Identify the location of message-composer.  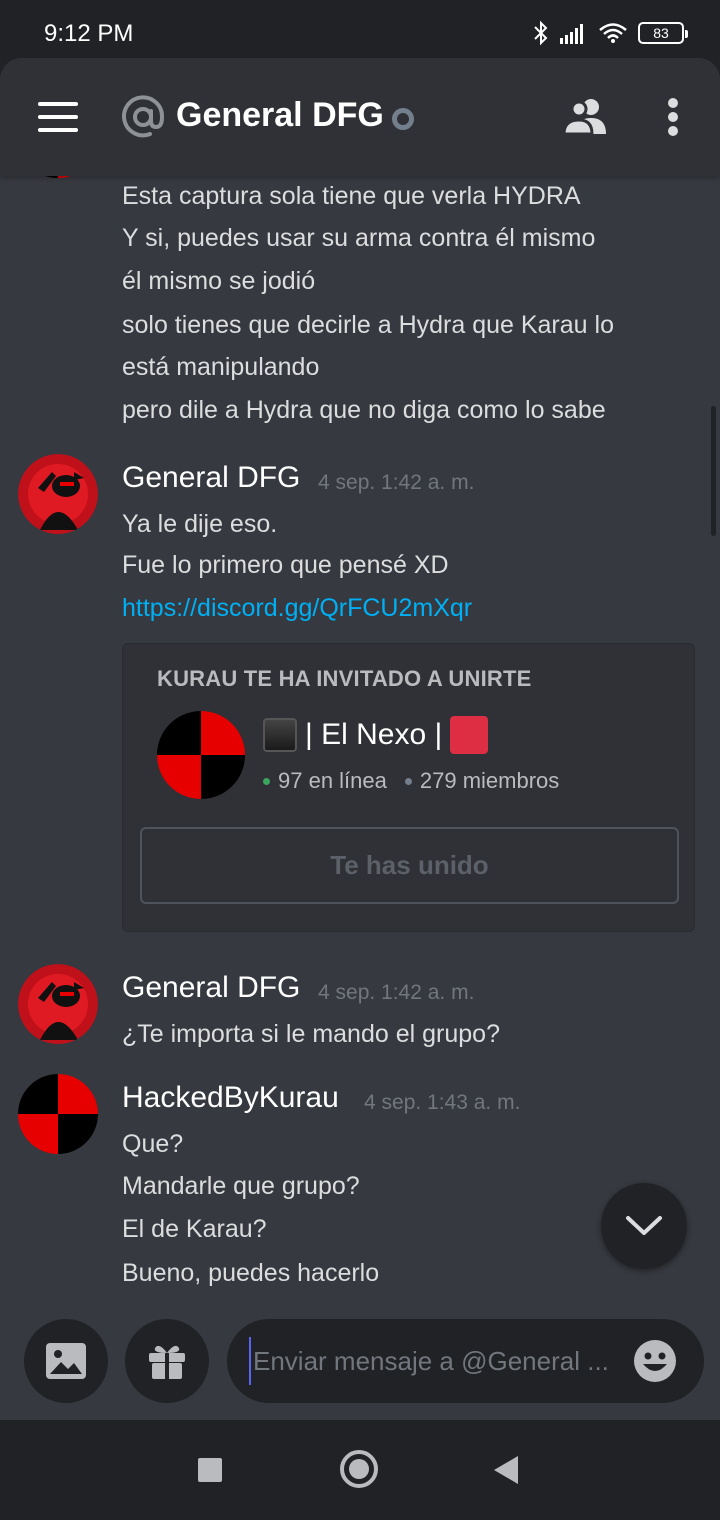
(360, 1359).